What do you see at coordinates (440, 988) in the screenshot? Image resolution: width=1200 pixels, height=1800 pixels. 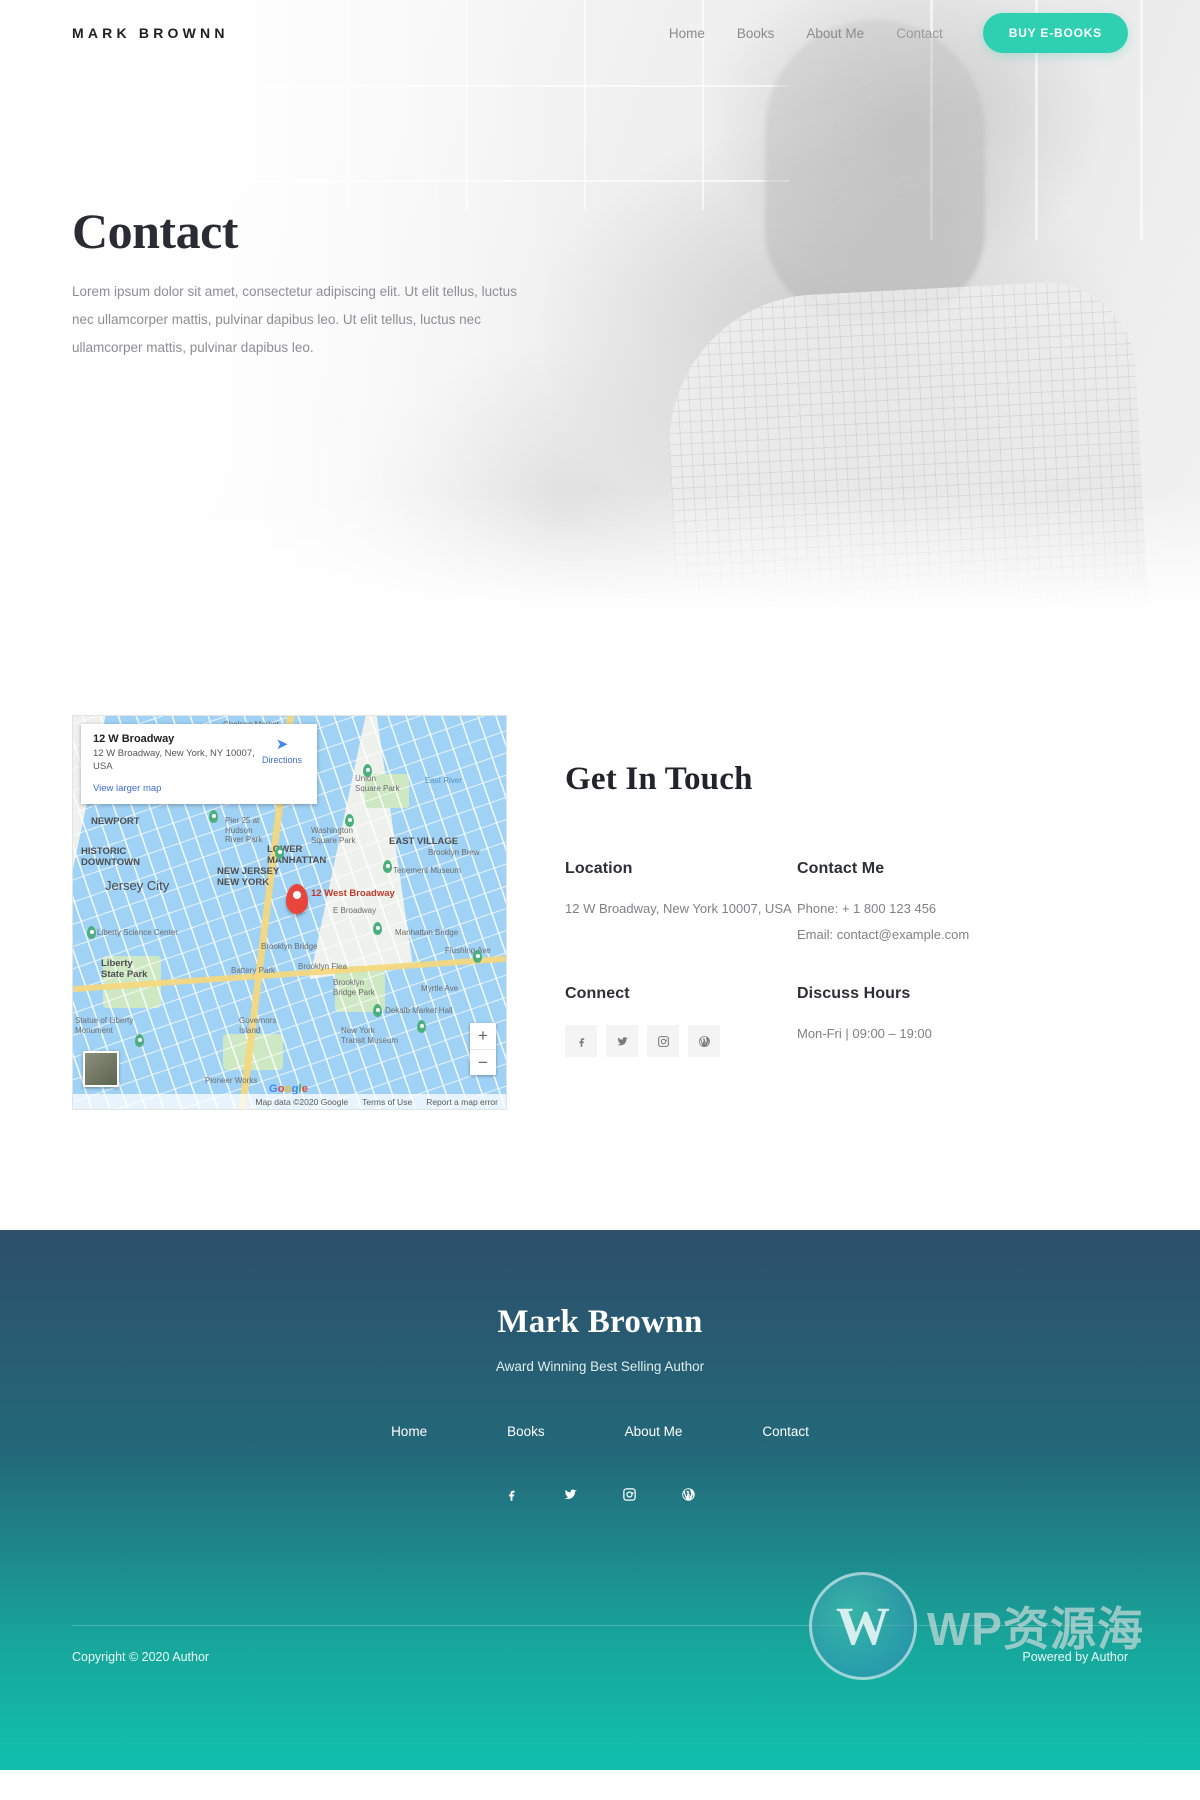 I see `map-label: Myrtle Ave` at bounding box center [440, 988].